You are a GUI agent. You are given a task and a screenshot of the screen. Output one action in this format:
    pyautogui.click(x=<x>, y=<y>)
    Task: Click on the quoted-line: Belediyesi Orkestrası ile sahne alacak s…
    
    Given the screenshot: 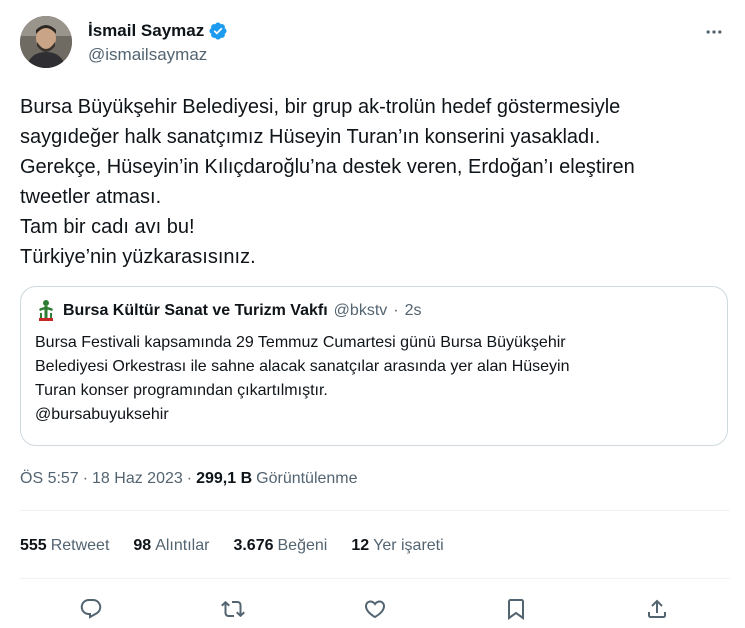 What is the action you would take?
    pyautogui.click(x=302, y=366)
    